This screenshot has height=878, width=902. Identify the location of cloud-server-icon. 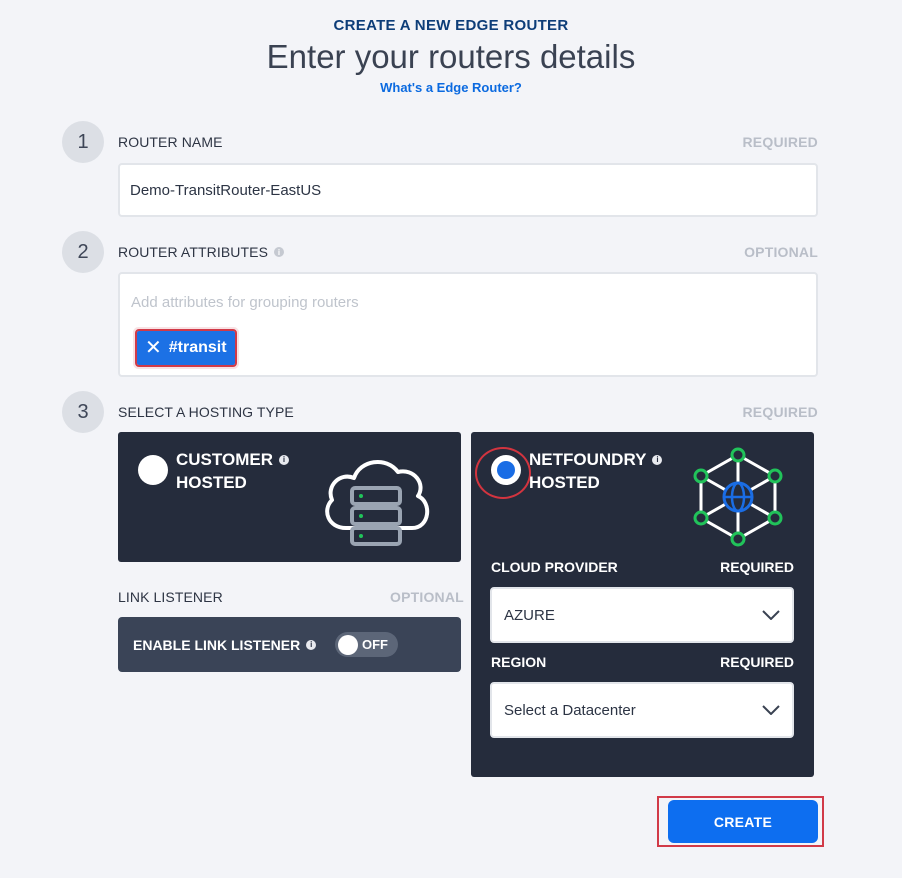
(377, 502).